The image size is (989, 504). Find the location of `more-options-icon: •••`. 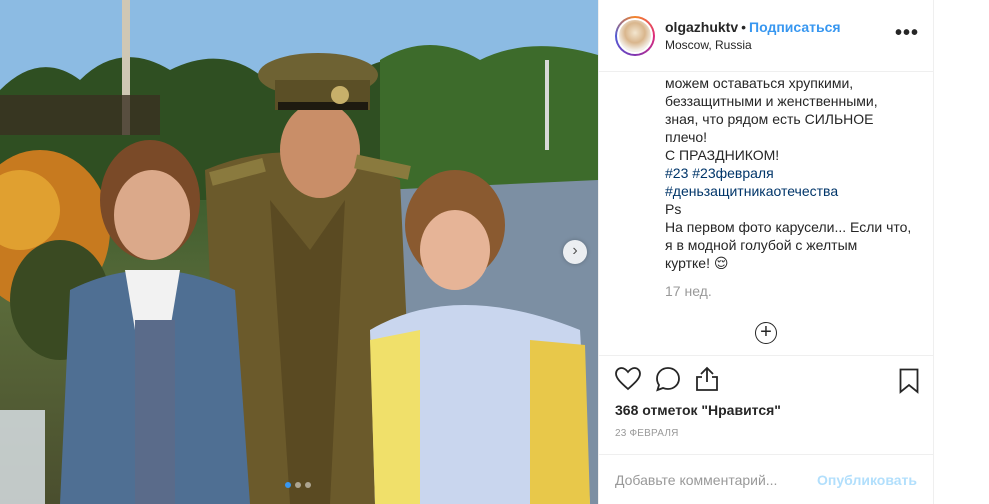

more-options-icon: ••• is located at coordinates (907, 33).